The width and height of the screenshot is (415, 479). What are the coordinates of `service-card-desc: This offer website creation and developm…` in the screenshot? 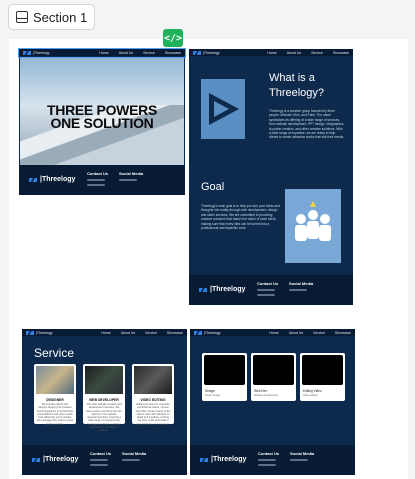 It's located at (104, 418).